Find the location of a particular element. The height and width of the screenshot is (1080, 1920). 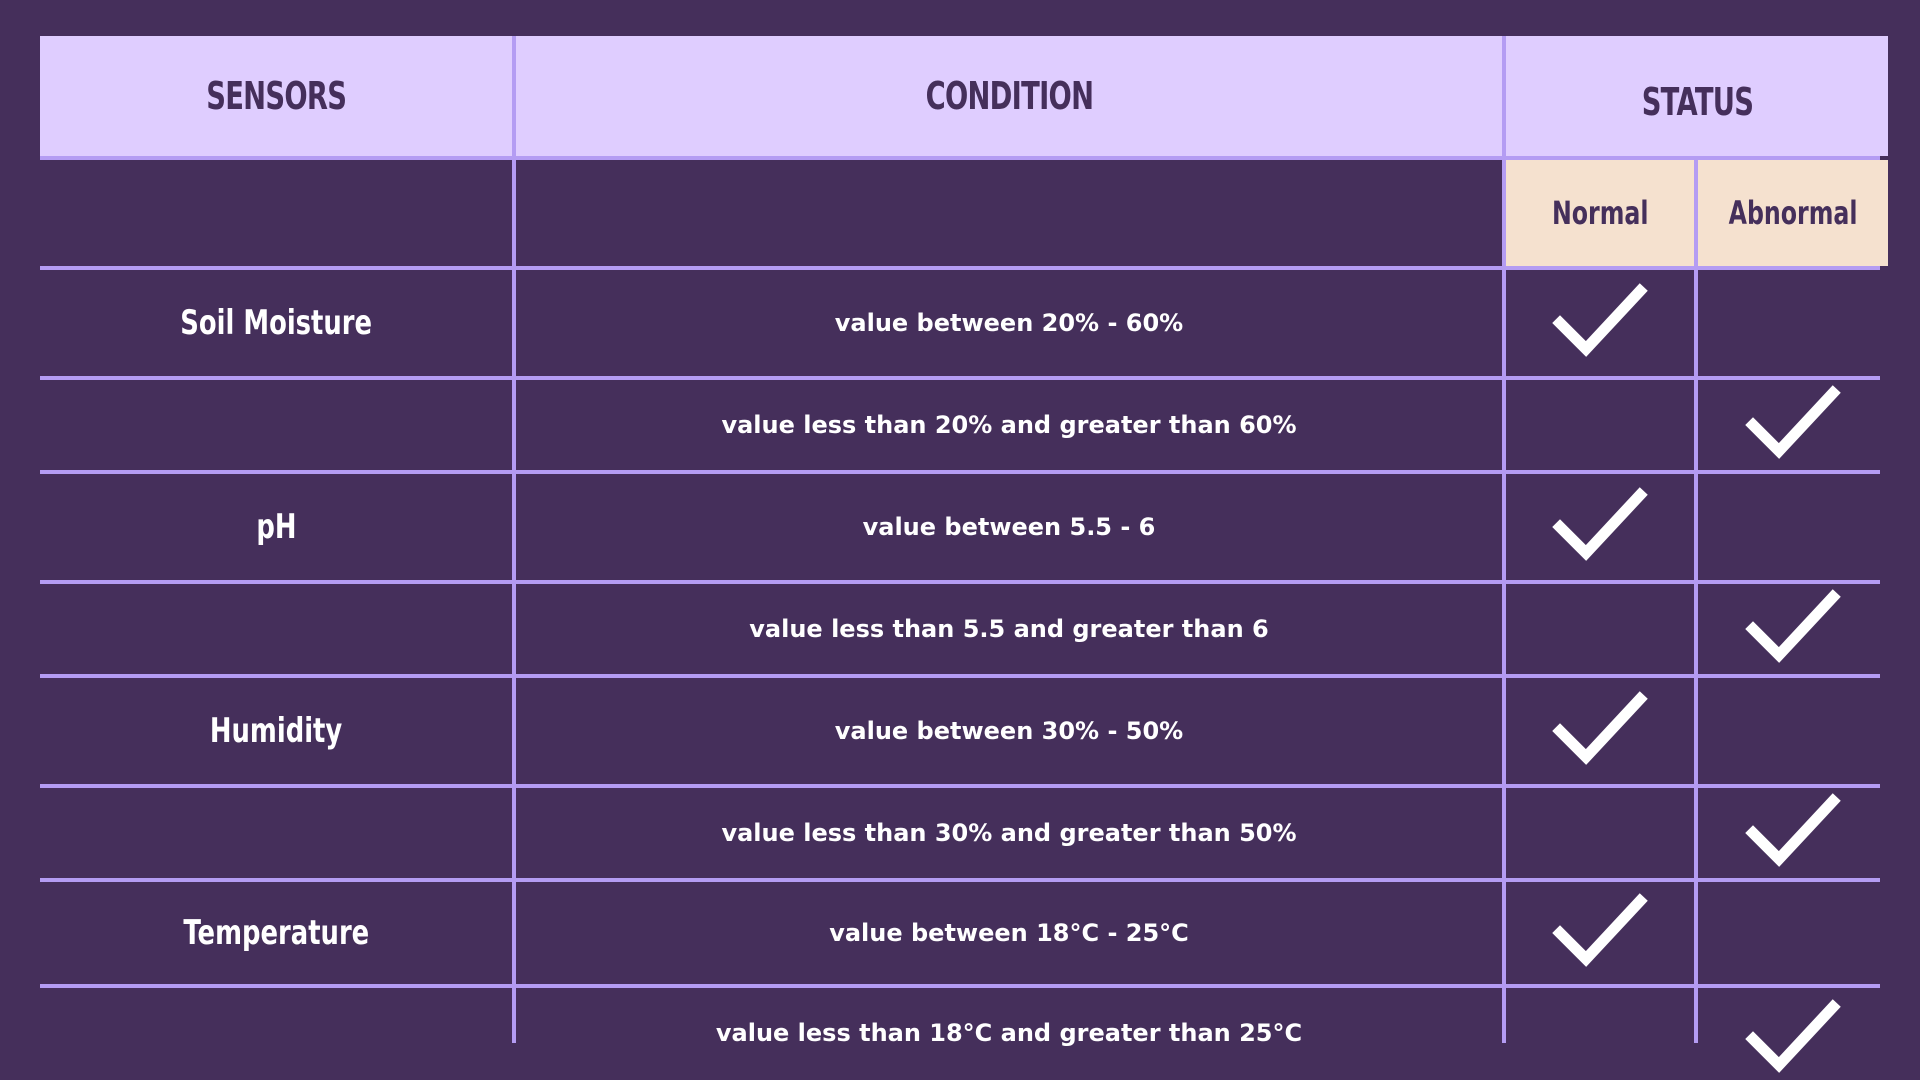

subheader-empty-condition is located at coordinates (1009, 213).